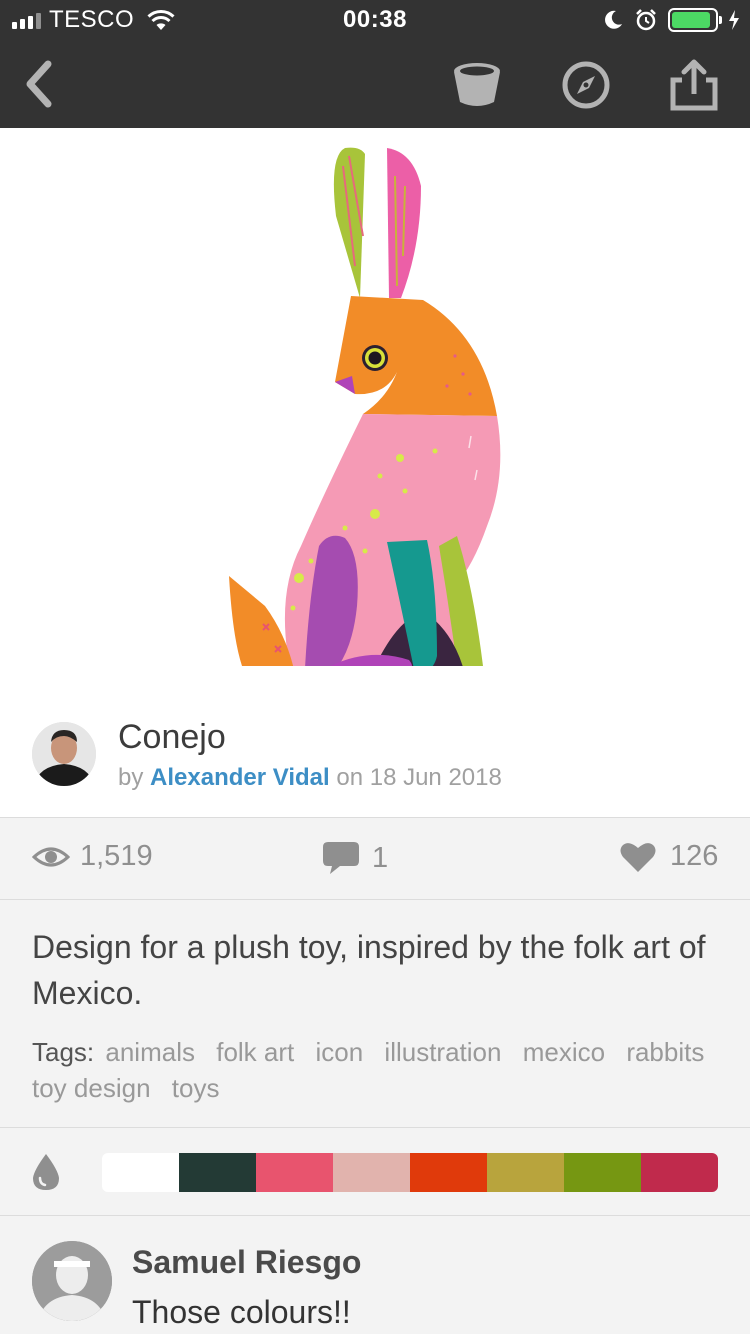  I want to click on on-label: on, so click(350, 777).